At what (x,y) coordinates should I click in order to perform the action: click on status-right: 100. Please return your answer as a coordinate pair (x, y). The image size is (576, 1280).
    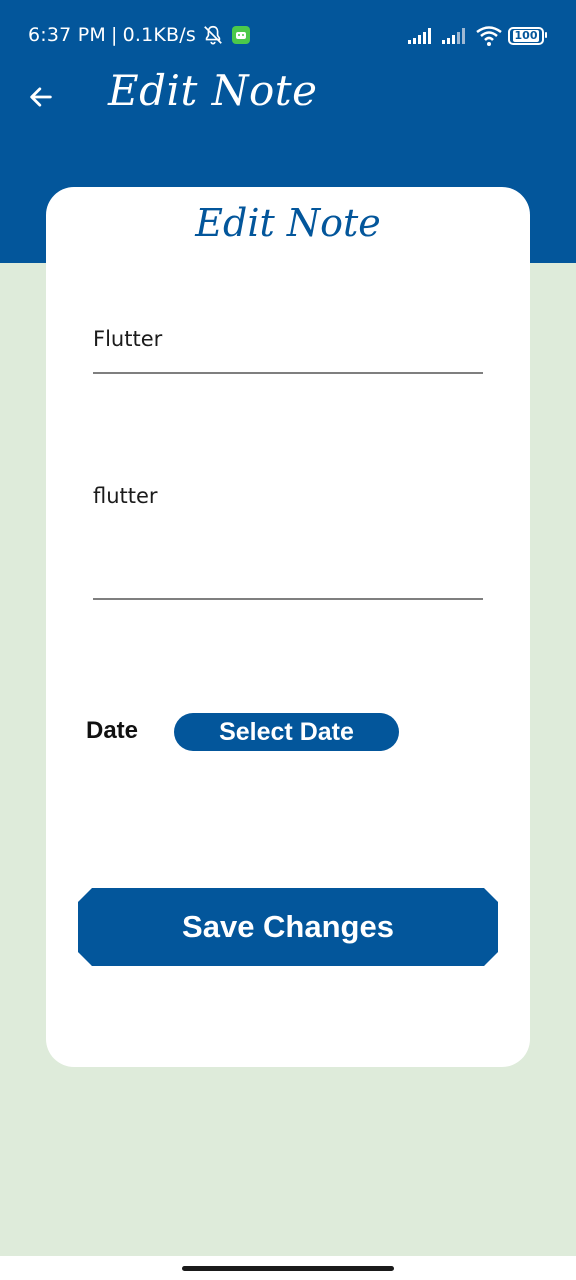
    Looking at the image, I should click on (477, 36).